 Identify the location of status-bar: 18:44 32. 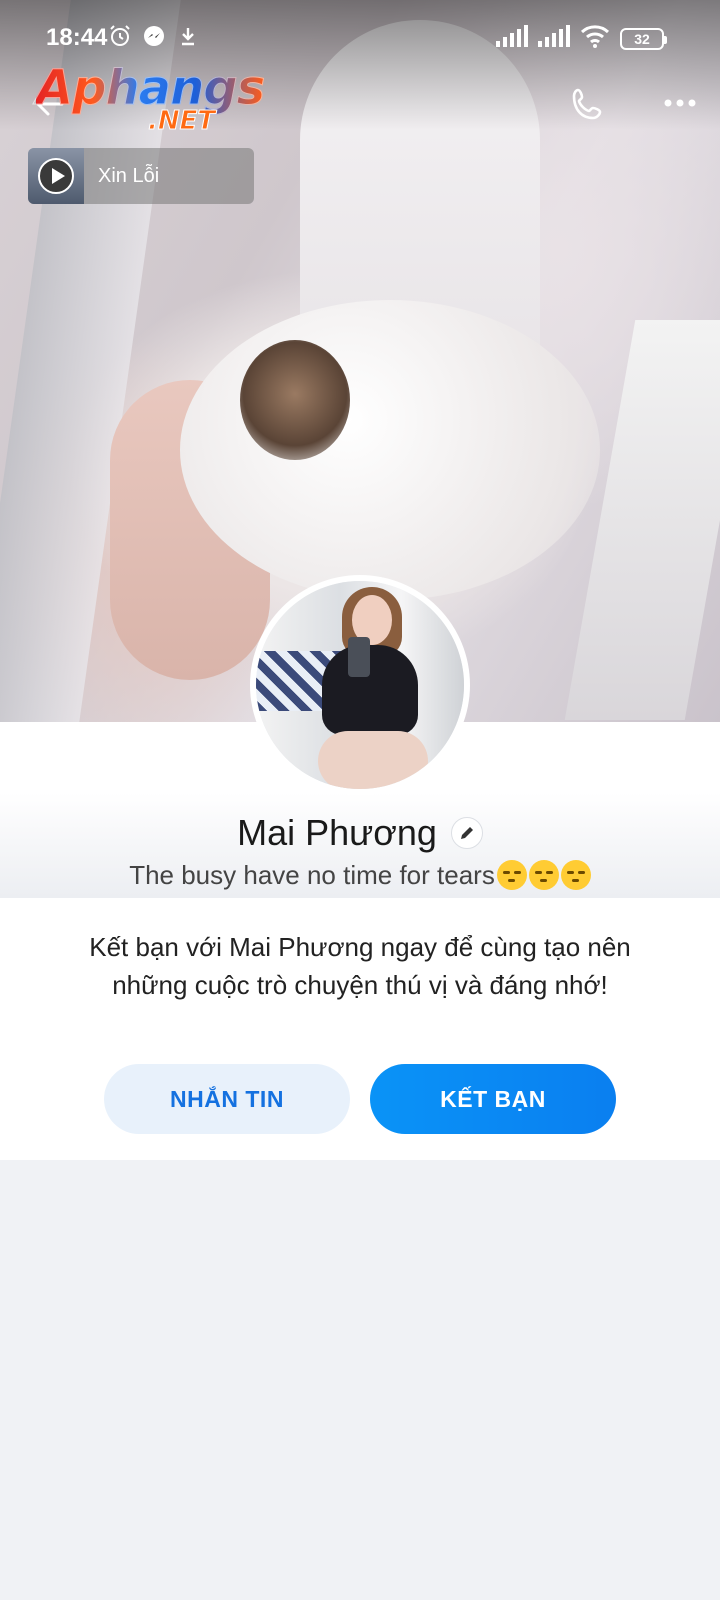
(360, 30).